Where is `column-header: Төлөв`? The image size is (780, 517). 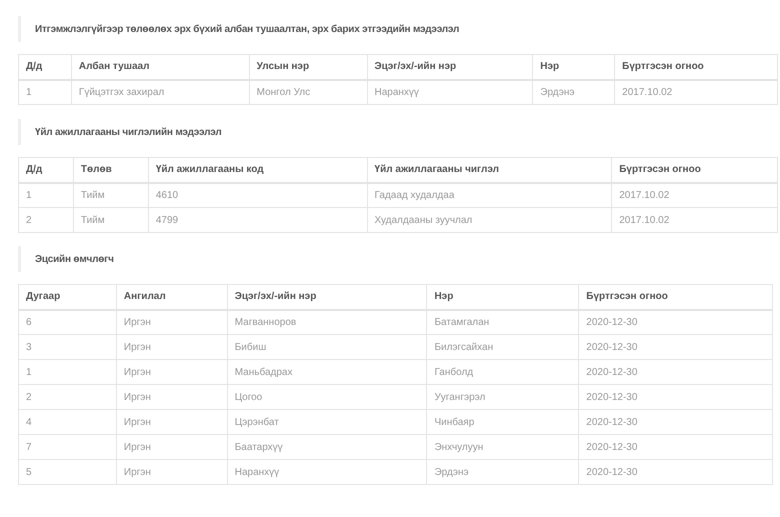
column-header: Төлөв is located at coordinates (110, 170).